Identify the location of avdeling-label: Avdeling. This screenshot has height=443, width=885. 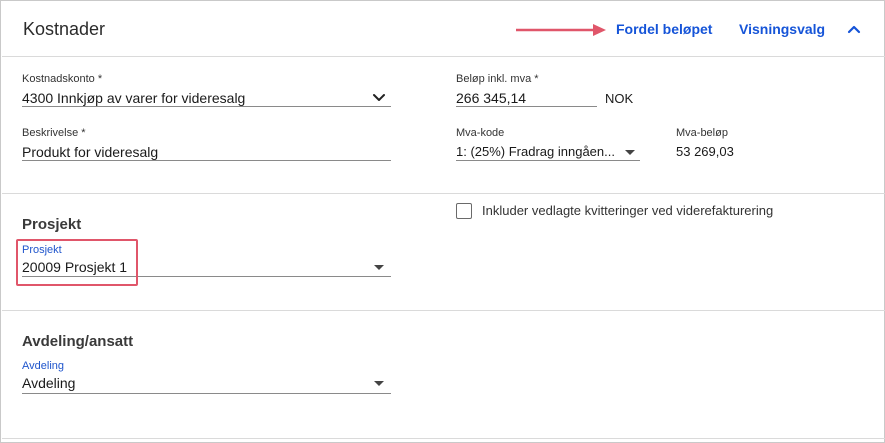
(43, 366).